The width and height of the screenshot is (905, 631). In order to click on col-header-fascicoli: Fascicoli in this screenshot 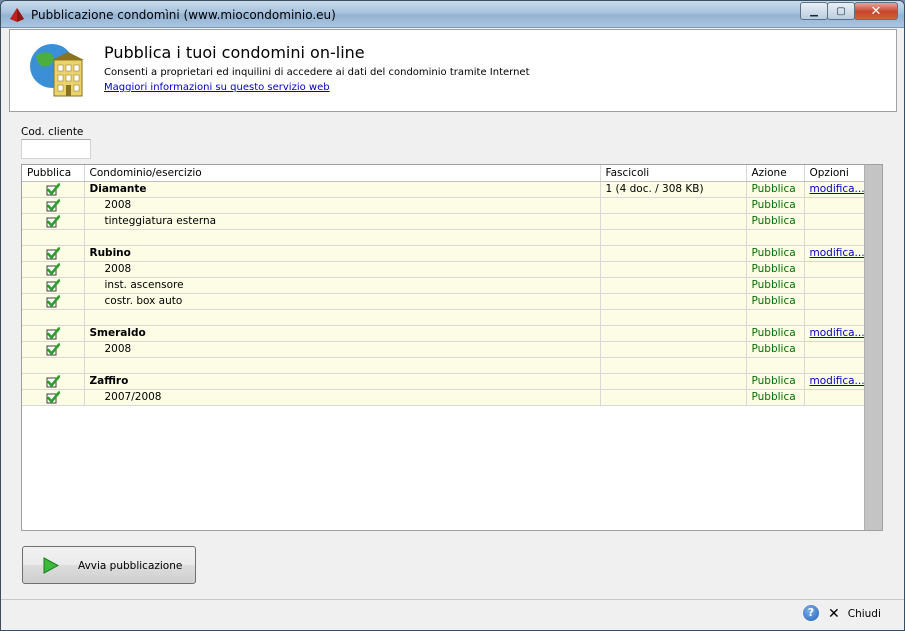, I will do `click(673, 173)`.